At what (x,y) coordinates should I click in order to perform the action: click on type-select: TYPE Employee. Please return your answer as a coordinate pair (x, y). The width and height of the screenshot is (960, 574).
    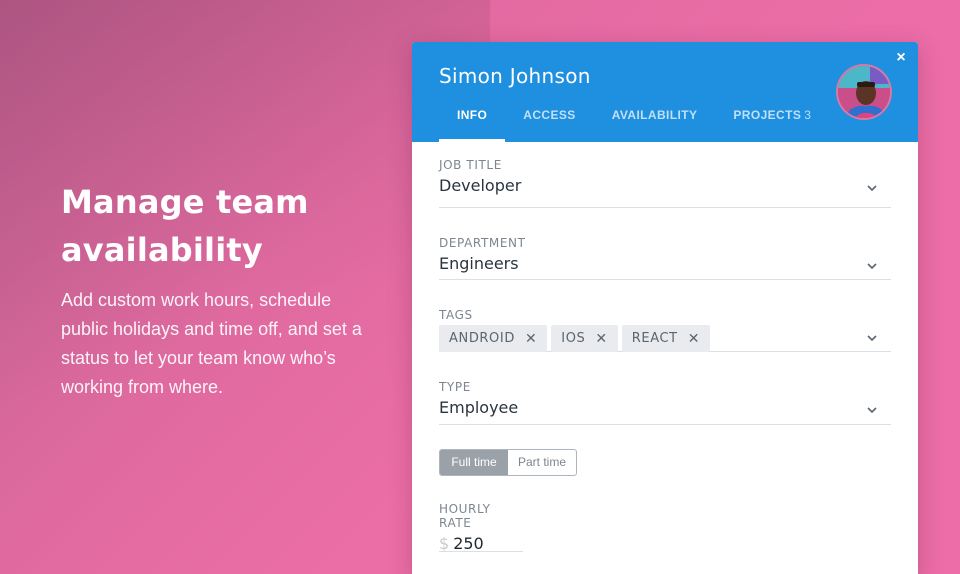
    Looking at the image, I should click on (665, 402).